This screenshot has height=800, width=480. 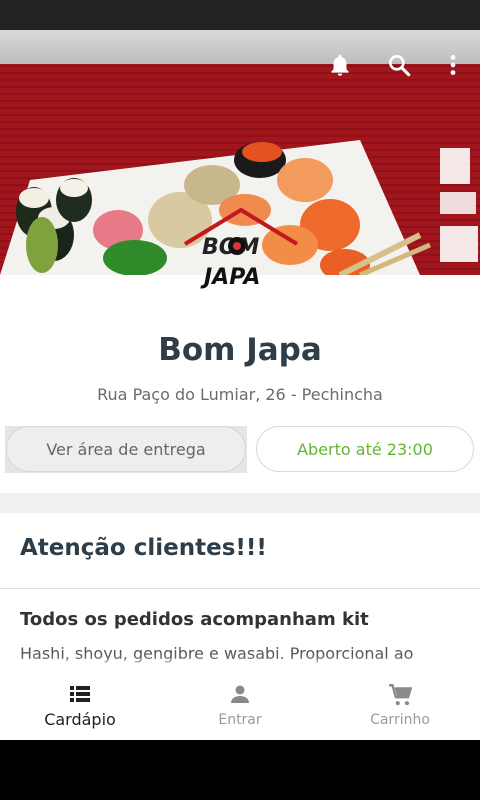 I want to click on nav-login: Entrar, so click(x=240, y=704).